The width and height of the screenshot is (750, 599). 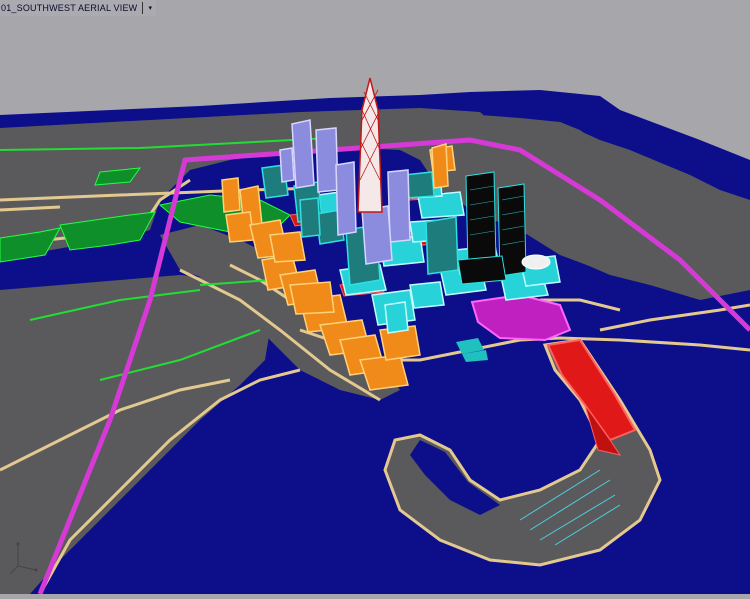 I want to click on view-name-label: 01_SOUTHWEST AERIAL VIEW, so click(x=69, y=8).